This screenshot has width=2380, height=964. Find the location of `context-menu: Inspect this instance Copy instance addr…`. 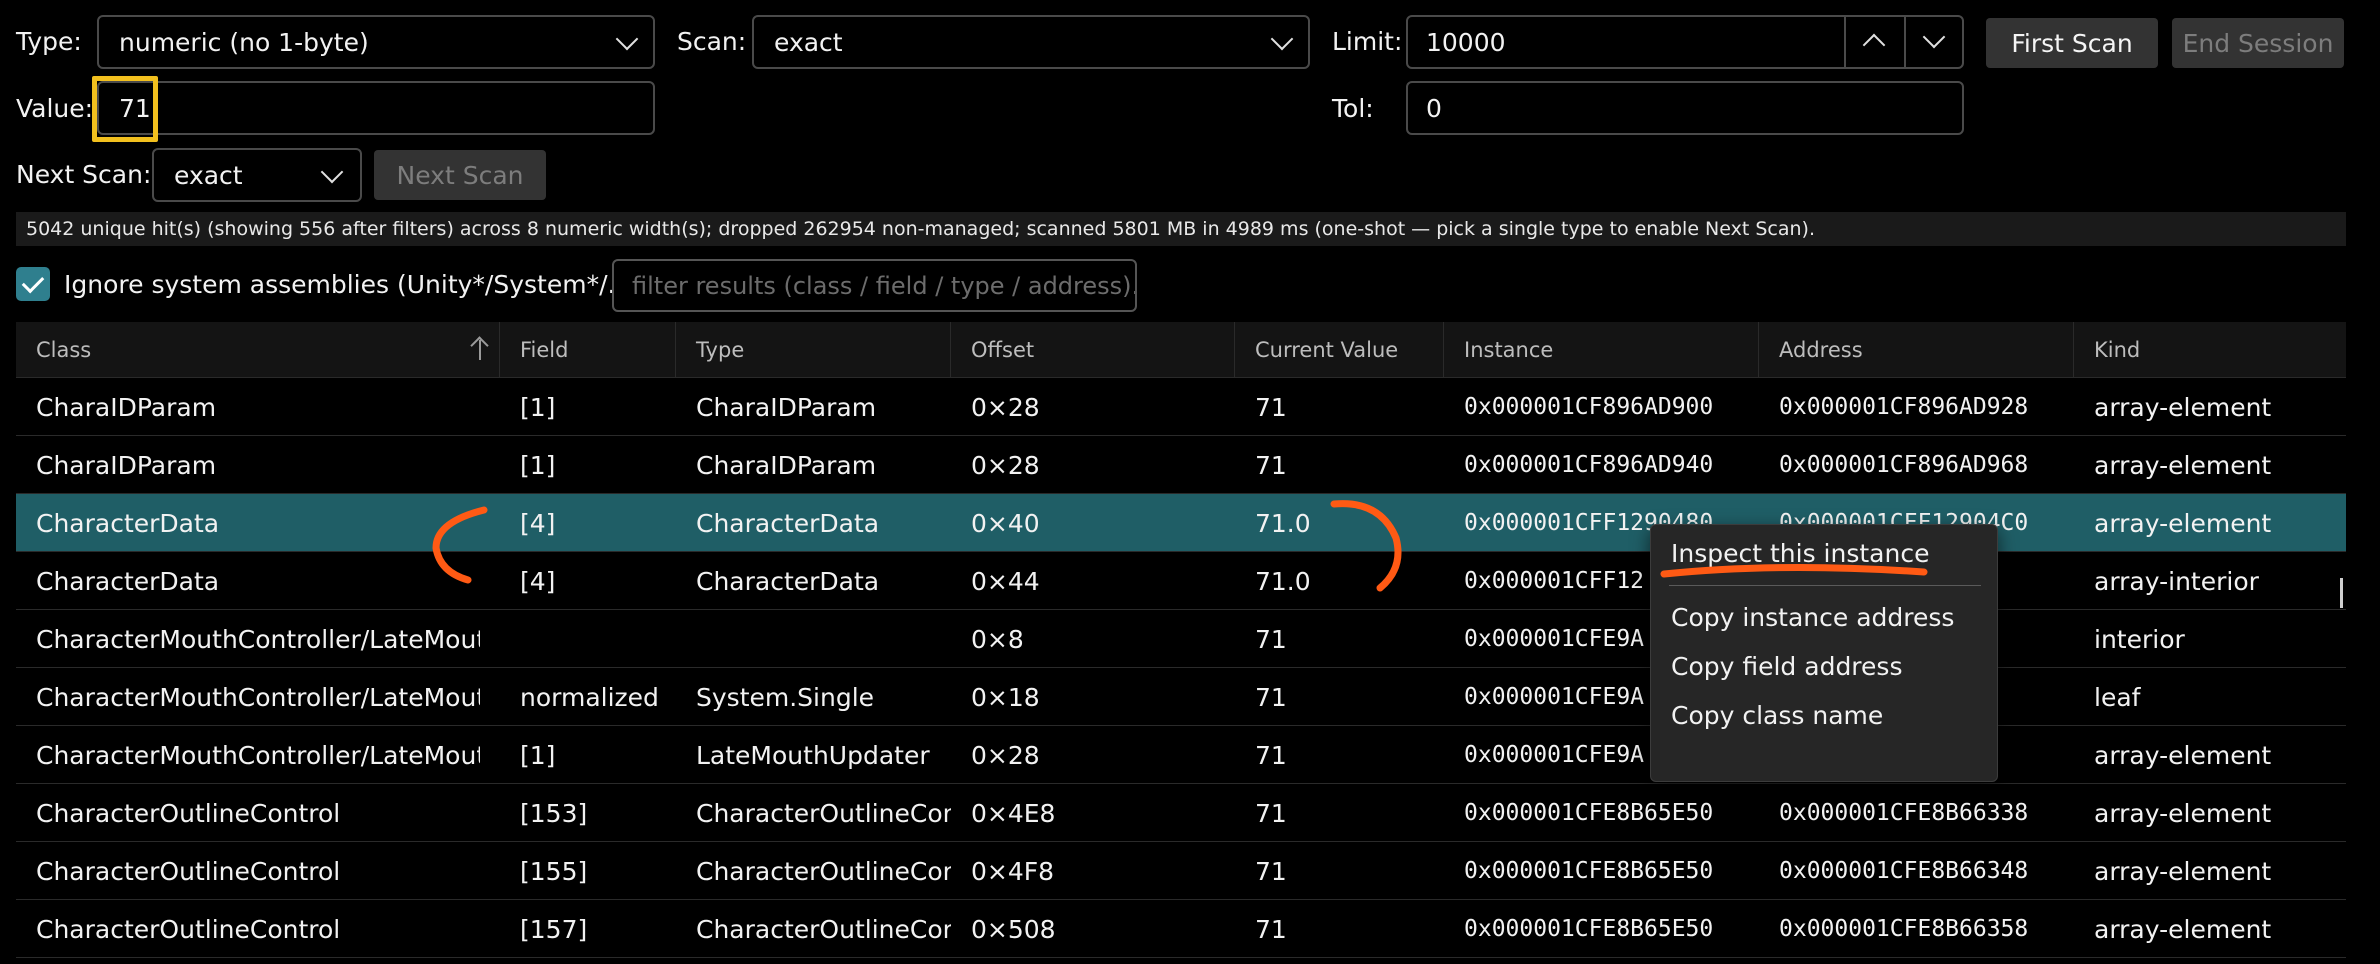

context-menu: Inspect this instance Copy instance addr… is located at coordinates (1824, 653).